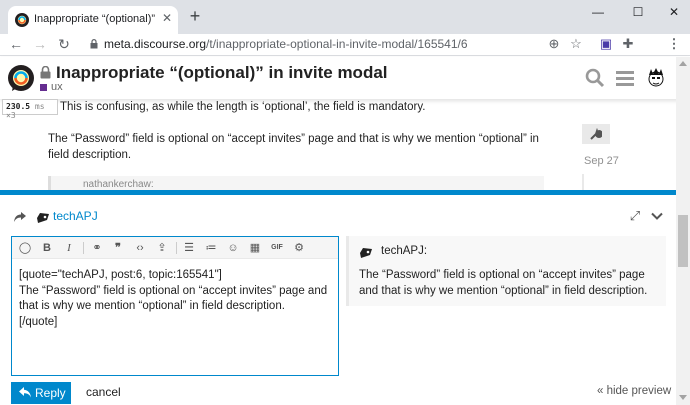 This screenshot has width=690, height=405. Describe the element at coordinates (45, 72) in the screenshot. I see `topic-lock-icon` at that location.